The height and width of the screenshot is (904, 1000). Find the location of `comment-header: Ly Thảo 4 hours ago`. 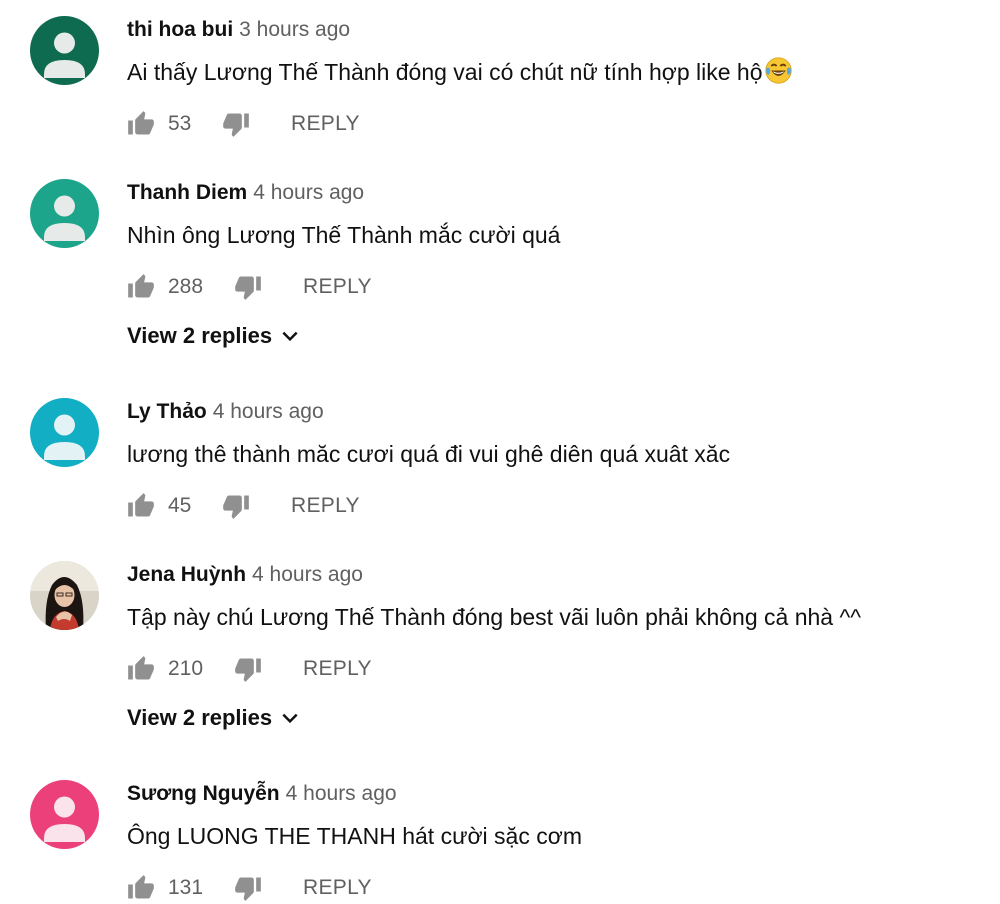

comment-header: Ly Thảo 4 hours ago is located at coordinates (225, 412).